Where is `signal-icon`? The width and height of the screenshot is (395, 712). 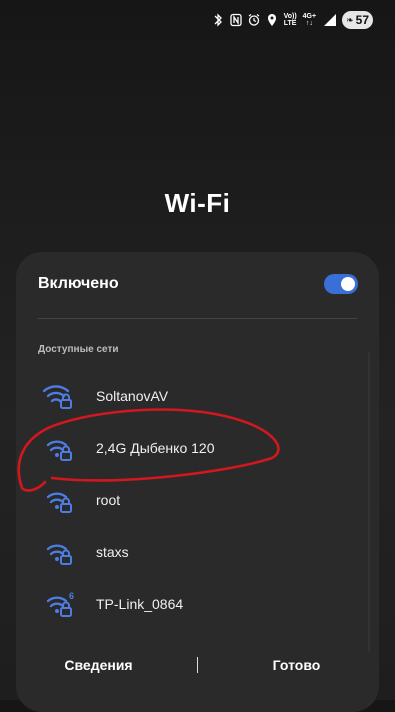 signal-icon is located at coordinates (330, 20).